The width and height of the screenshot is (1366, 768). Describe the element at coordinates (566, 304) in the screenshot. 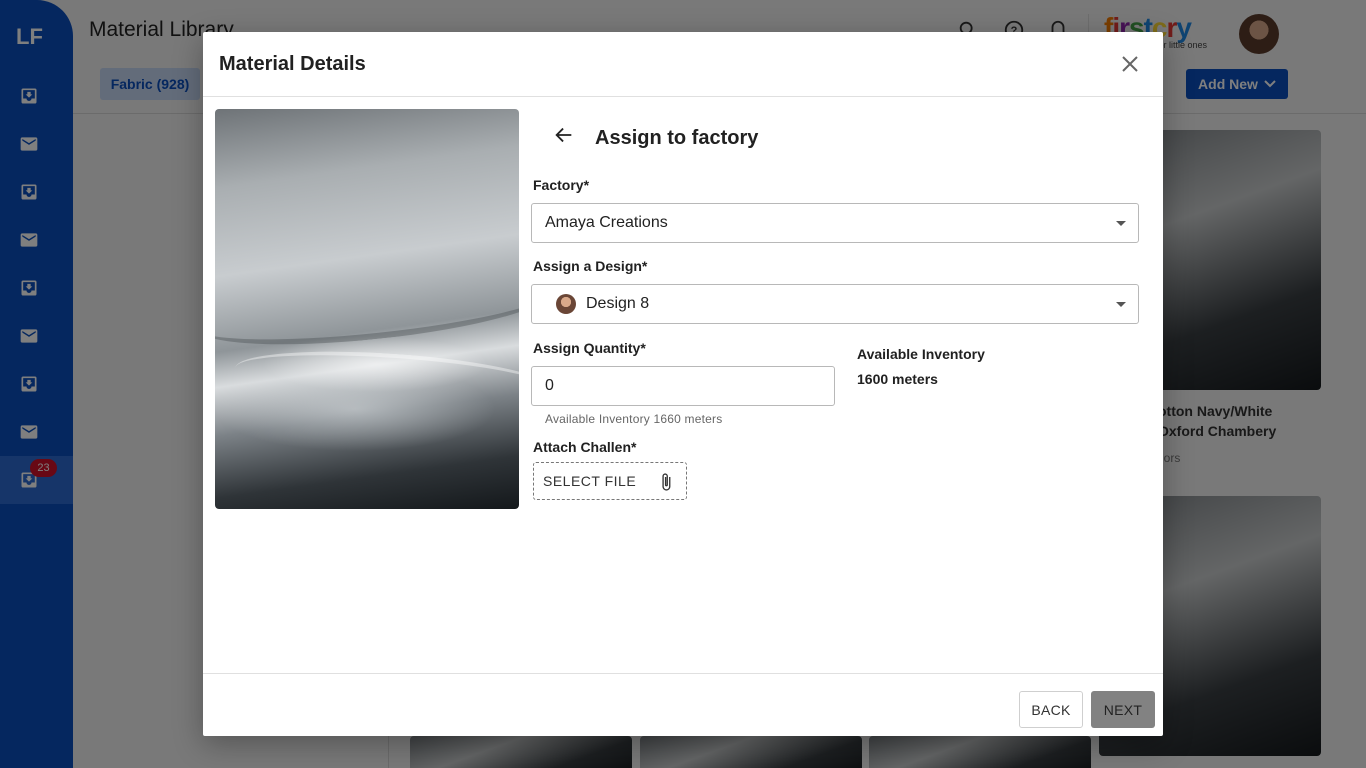

I see `design-avatar` at that location.